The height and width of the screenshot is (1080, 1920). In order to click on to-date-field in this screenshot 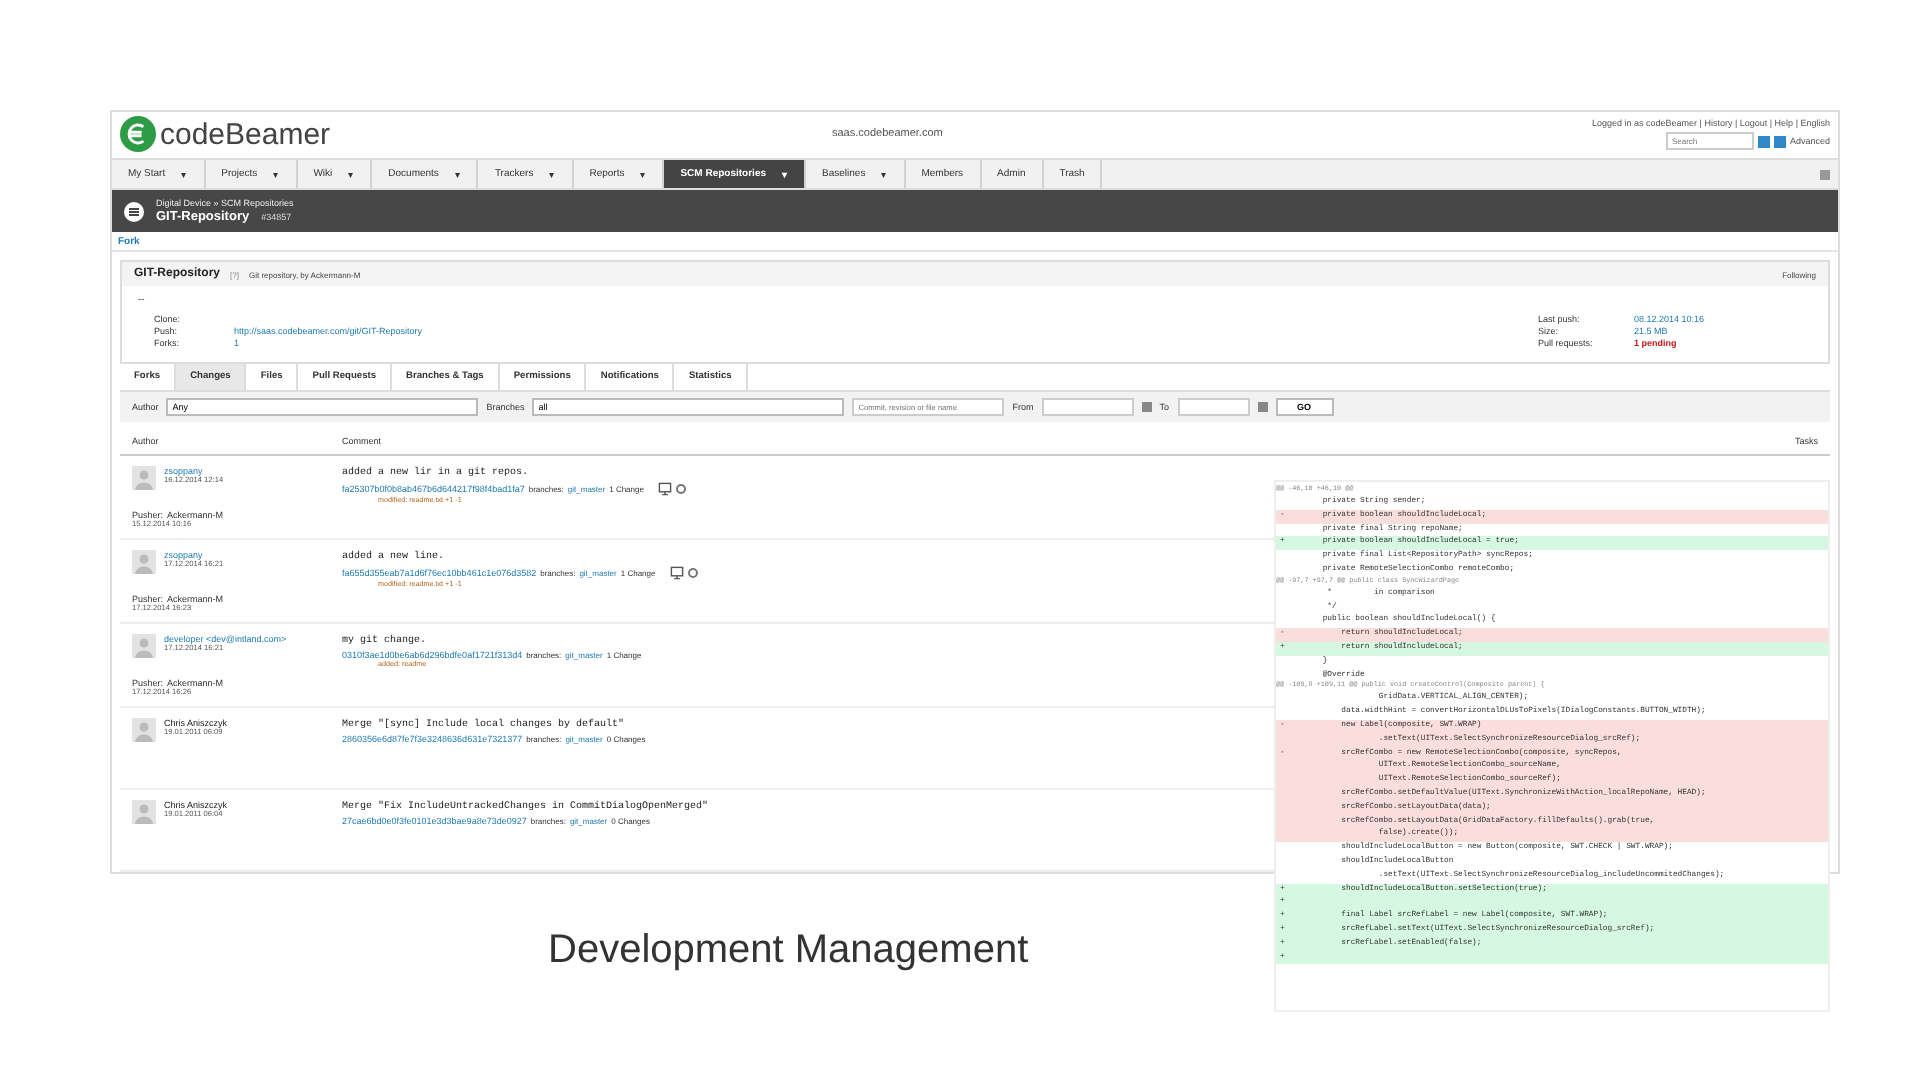, I will do `click(1213, 407)`.